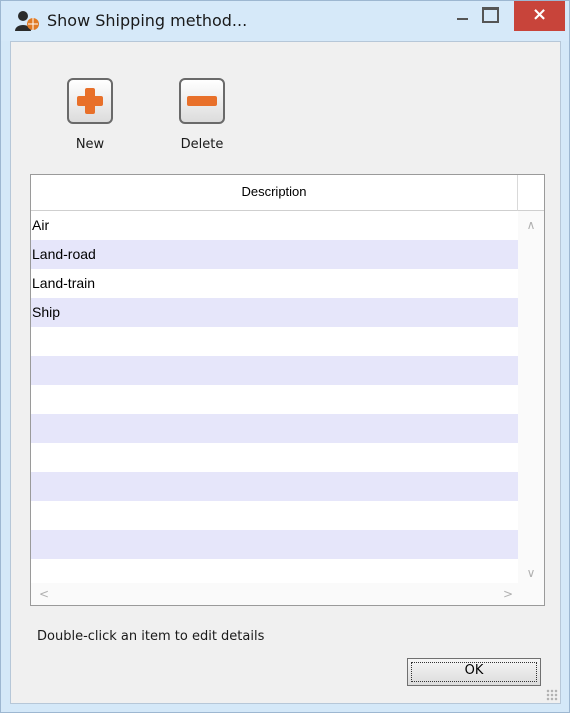  I want to click on scroll-up-arrow-icon: ∧, so click(531, 225).